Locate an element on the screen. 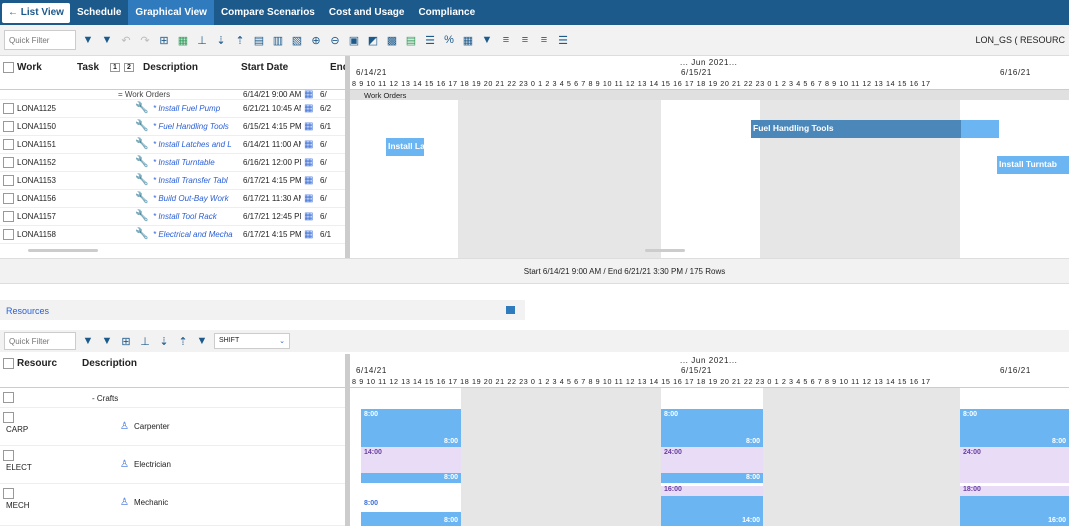 This screenshot has width=1069, height=526. level-1-button: 1 is located at coordinates (115, 67).